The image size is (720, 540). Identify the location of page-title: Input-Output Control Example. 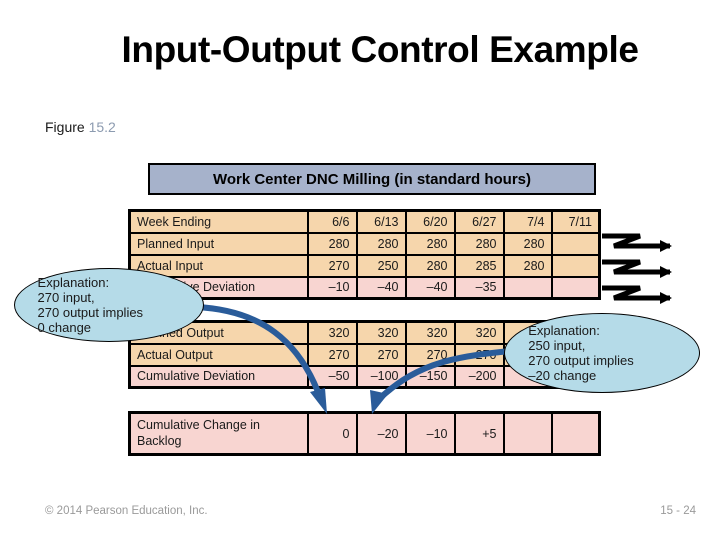
(380, 49).